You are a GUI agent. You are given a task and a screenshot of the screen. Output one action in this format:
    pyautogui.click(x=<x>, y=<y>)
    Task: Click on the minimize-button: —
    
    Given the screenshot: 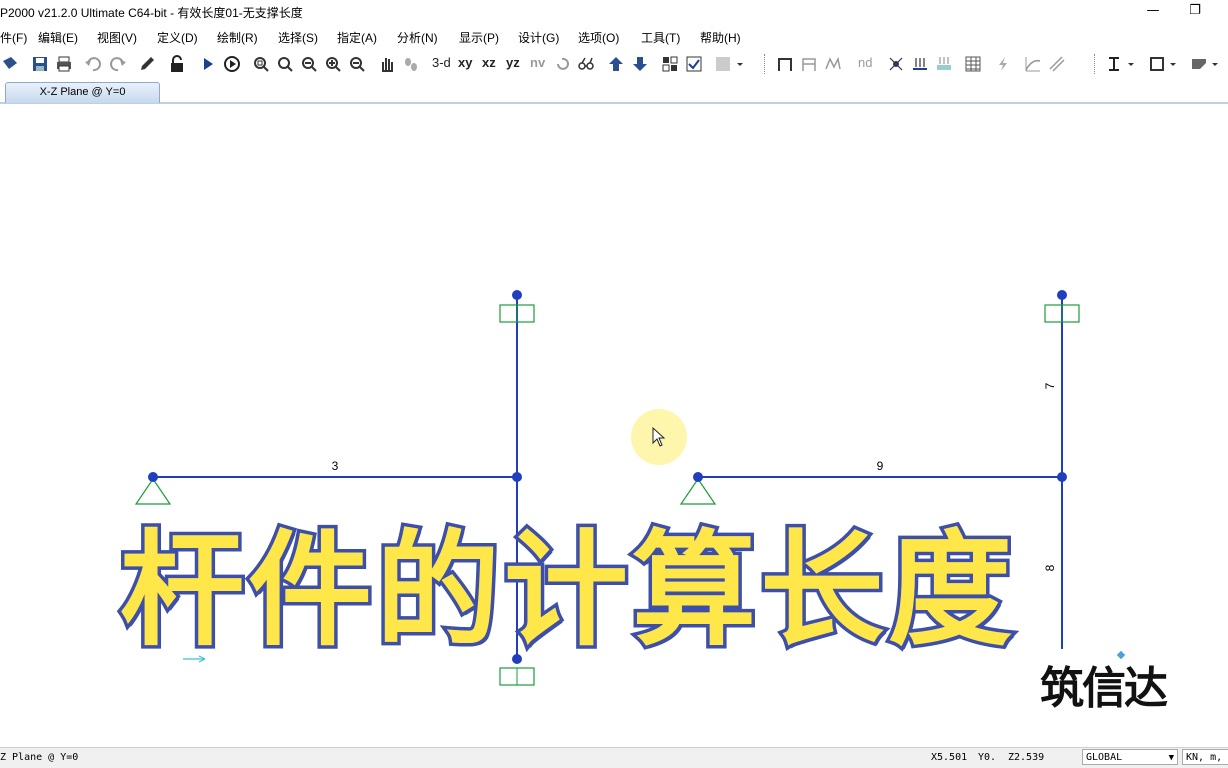 What is the action you would take?
    pyautogui.click(x=1153, y=12)
    